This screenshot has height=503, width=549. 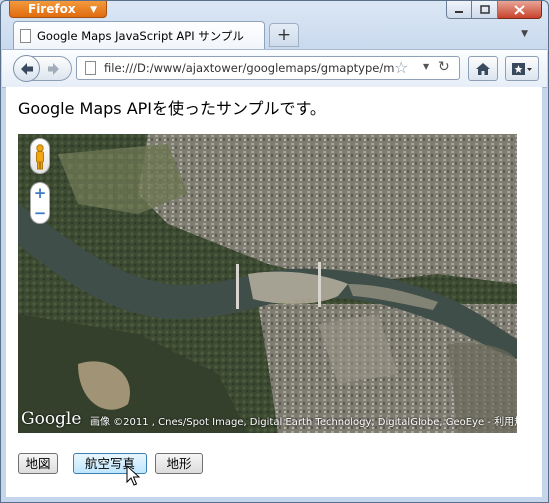 I want to click on map-type-terrain-button: 地形, so click(x=179, y=463).